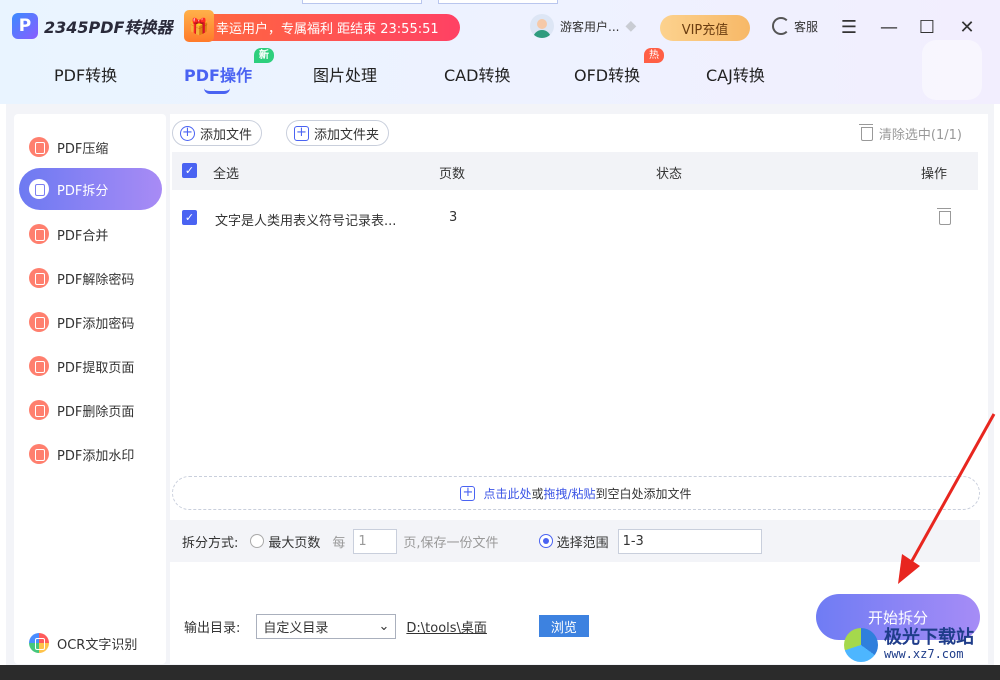 The height and width of the screenshot is (680, 1000). Describe the element at coordinates (39, 454) in the screenshot. I see `watermark-icon` at that location.